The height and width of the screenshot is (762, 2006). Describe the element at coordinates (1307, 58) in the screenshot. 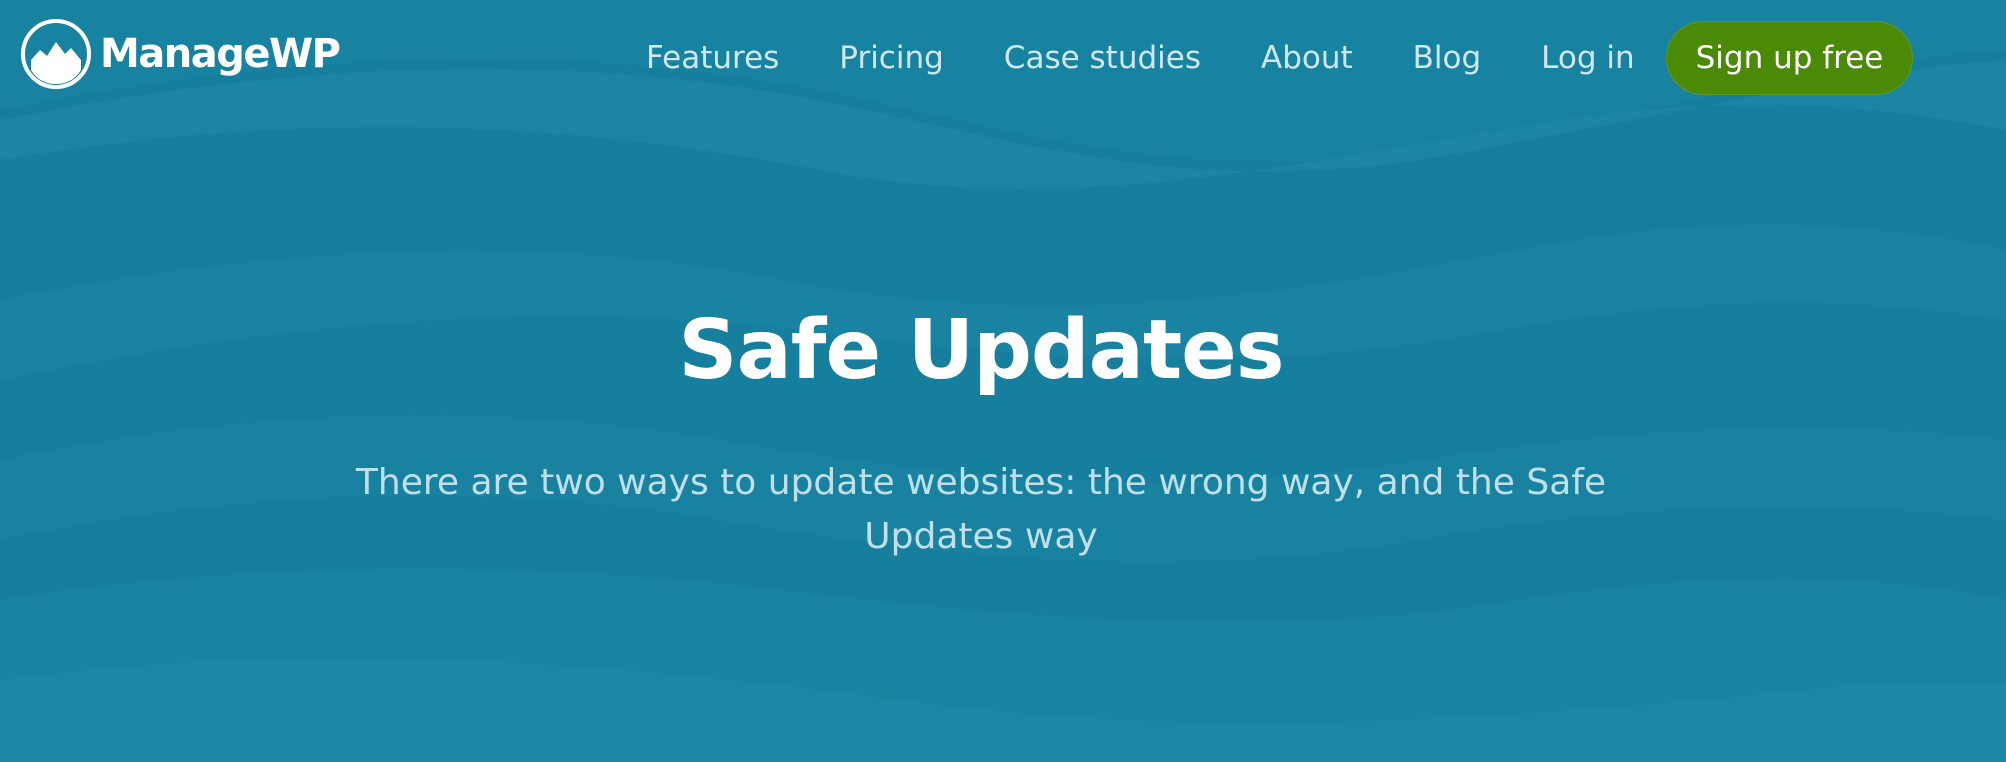

I see `nav-about: About` at that location.